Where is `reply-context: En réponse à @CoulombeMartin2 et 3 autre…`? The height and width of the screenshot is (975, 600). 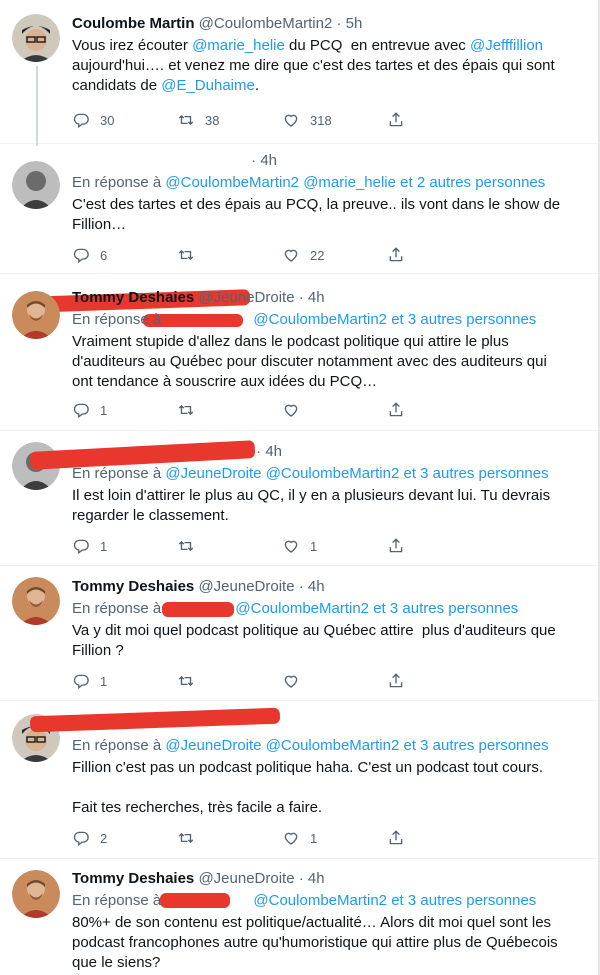 reply-context: En réponse à @CoulombeMartin2 et 3 autre… is located at coordinates (329, 320).